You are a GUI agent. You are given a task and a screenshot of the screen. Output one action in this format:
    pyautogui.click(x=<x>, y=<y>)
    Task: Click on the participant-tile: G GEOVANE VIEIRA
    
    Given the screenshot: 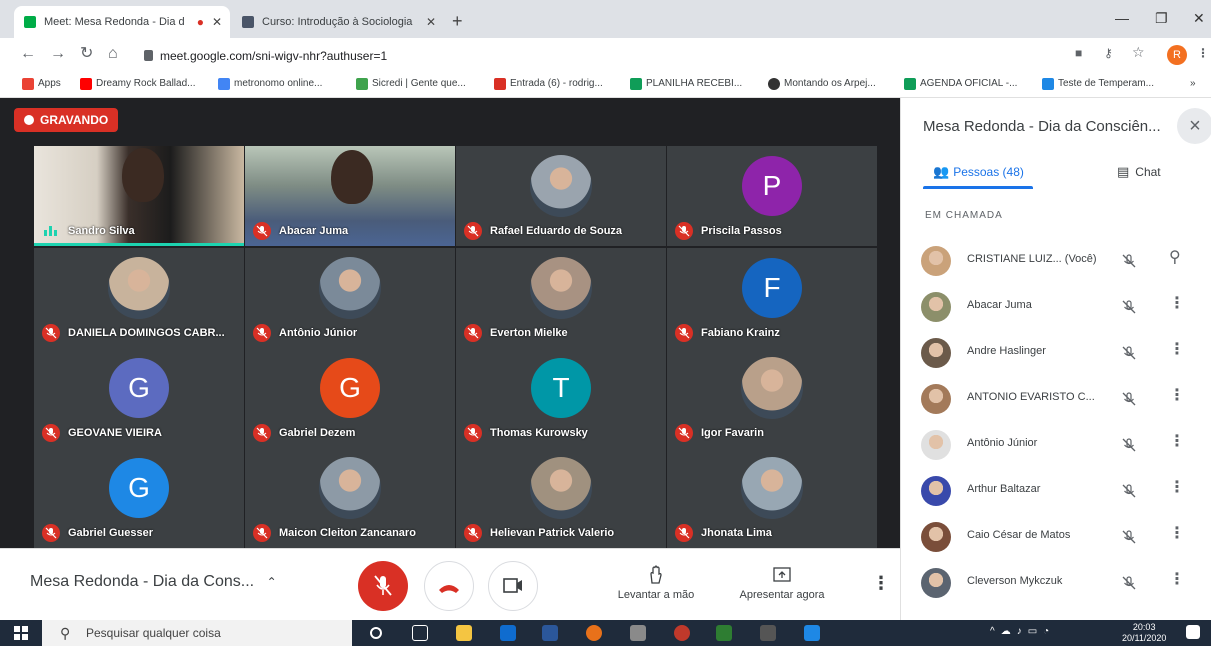 What is the action you would take?
    pyautogui.click(x=139, y=398)
    